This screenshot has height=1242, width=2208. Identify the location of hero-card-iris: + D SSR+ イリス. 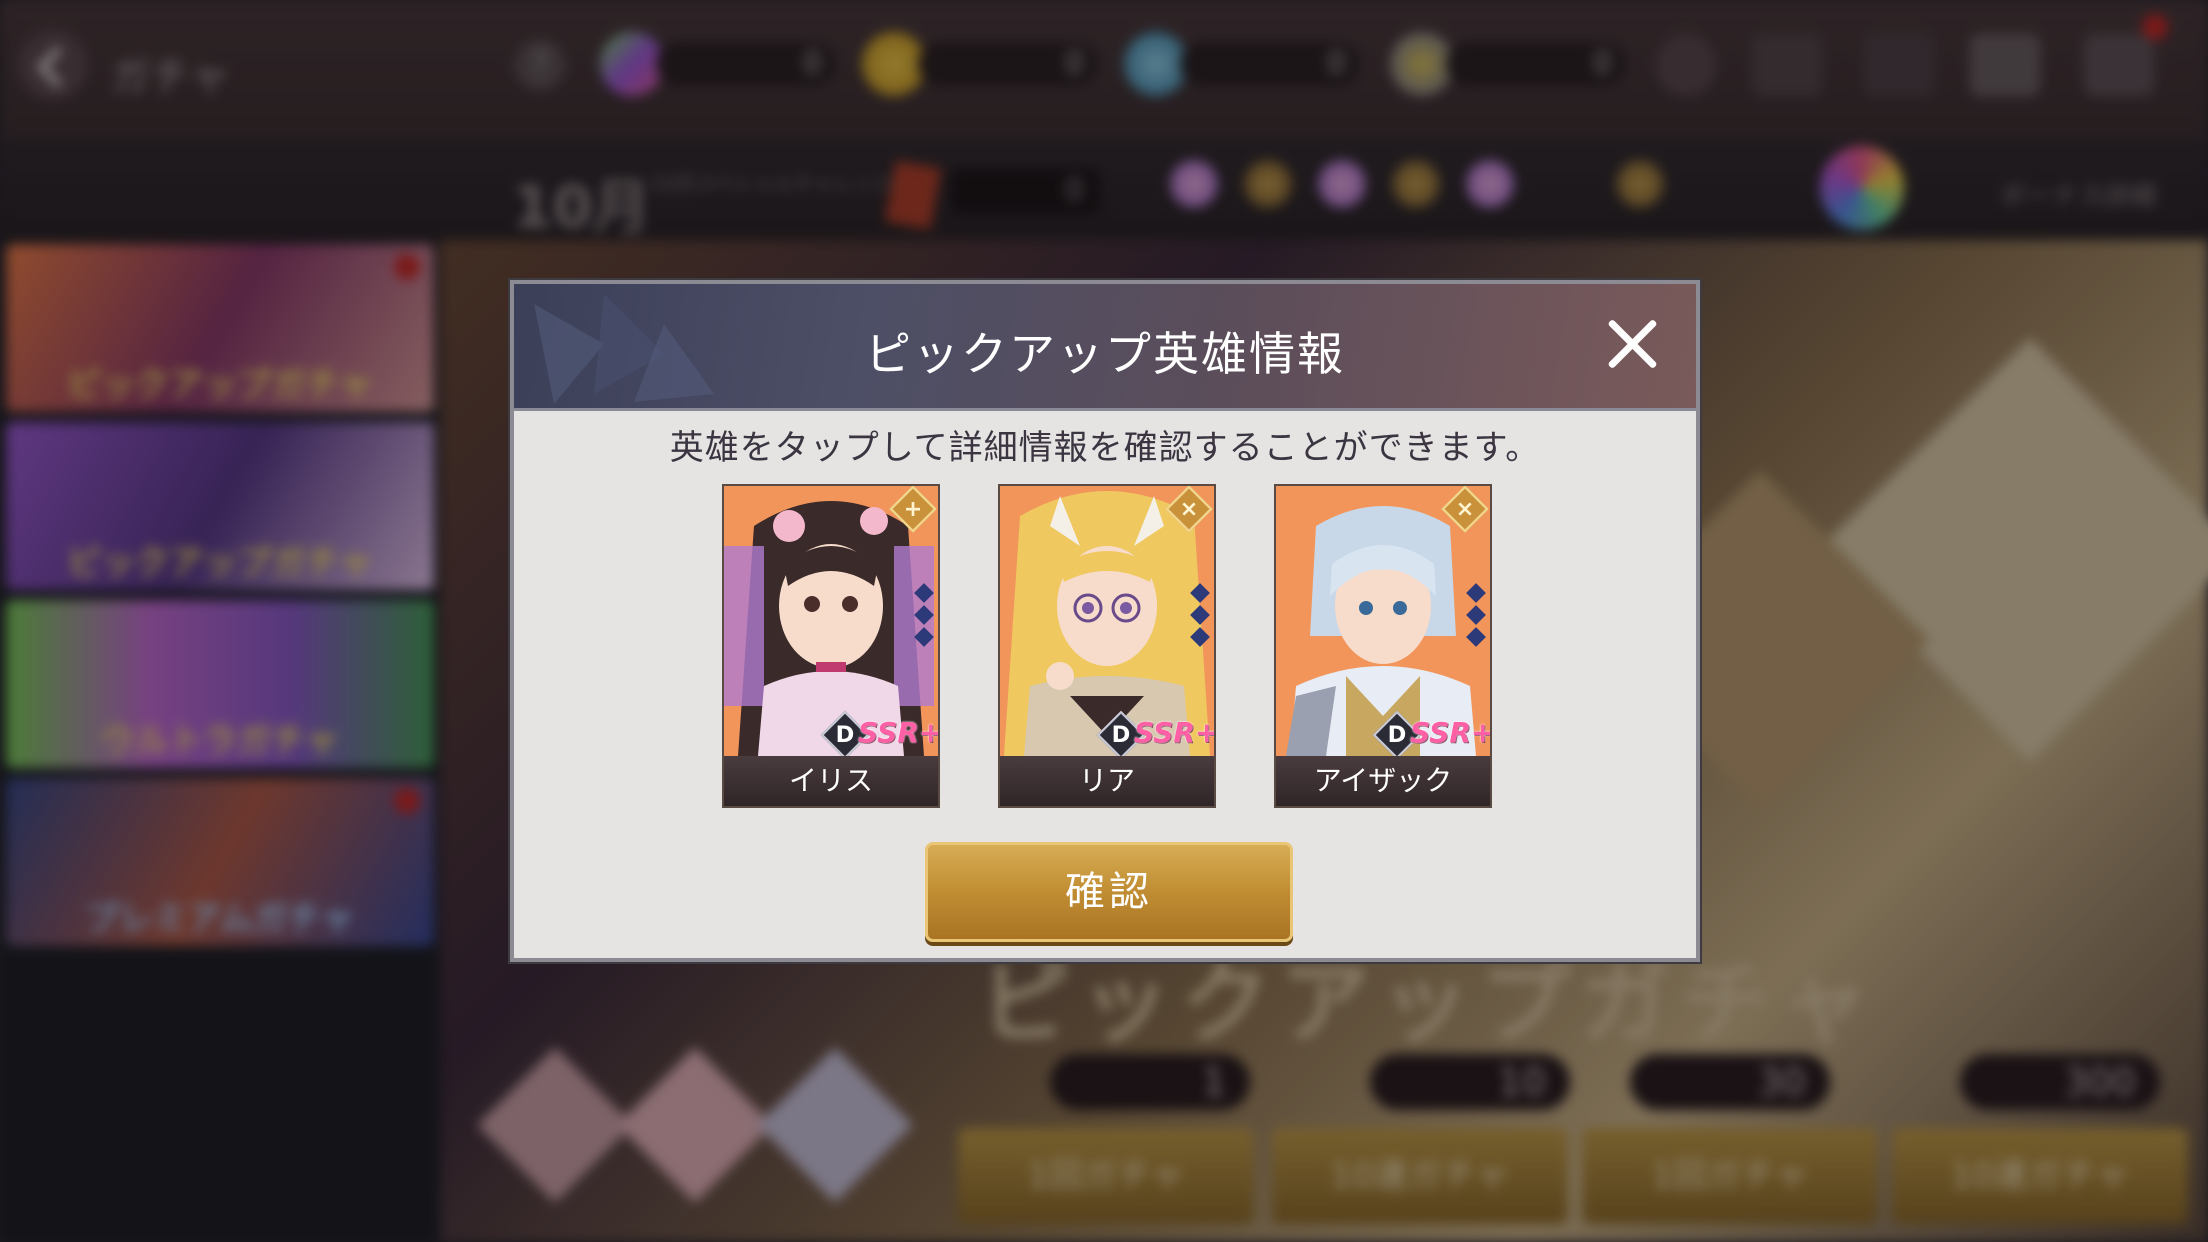
(831, 646).